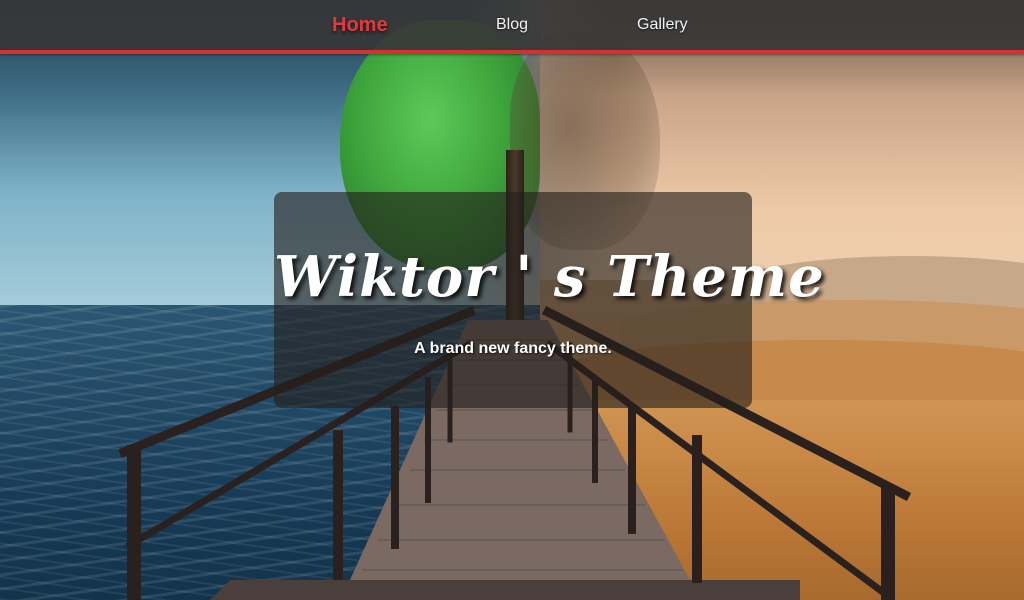  I want to click on top-navigation-bar: Home Blog Gallery, so click(512, 25).